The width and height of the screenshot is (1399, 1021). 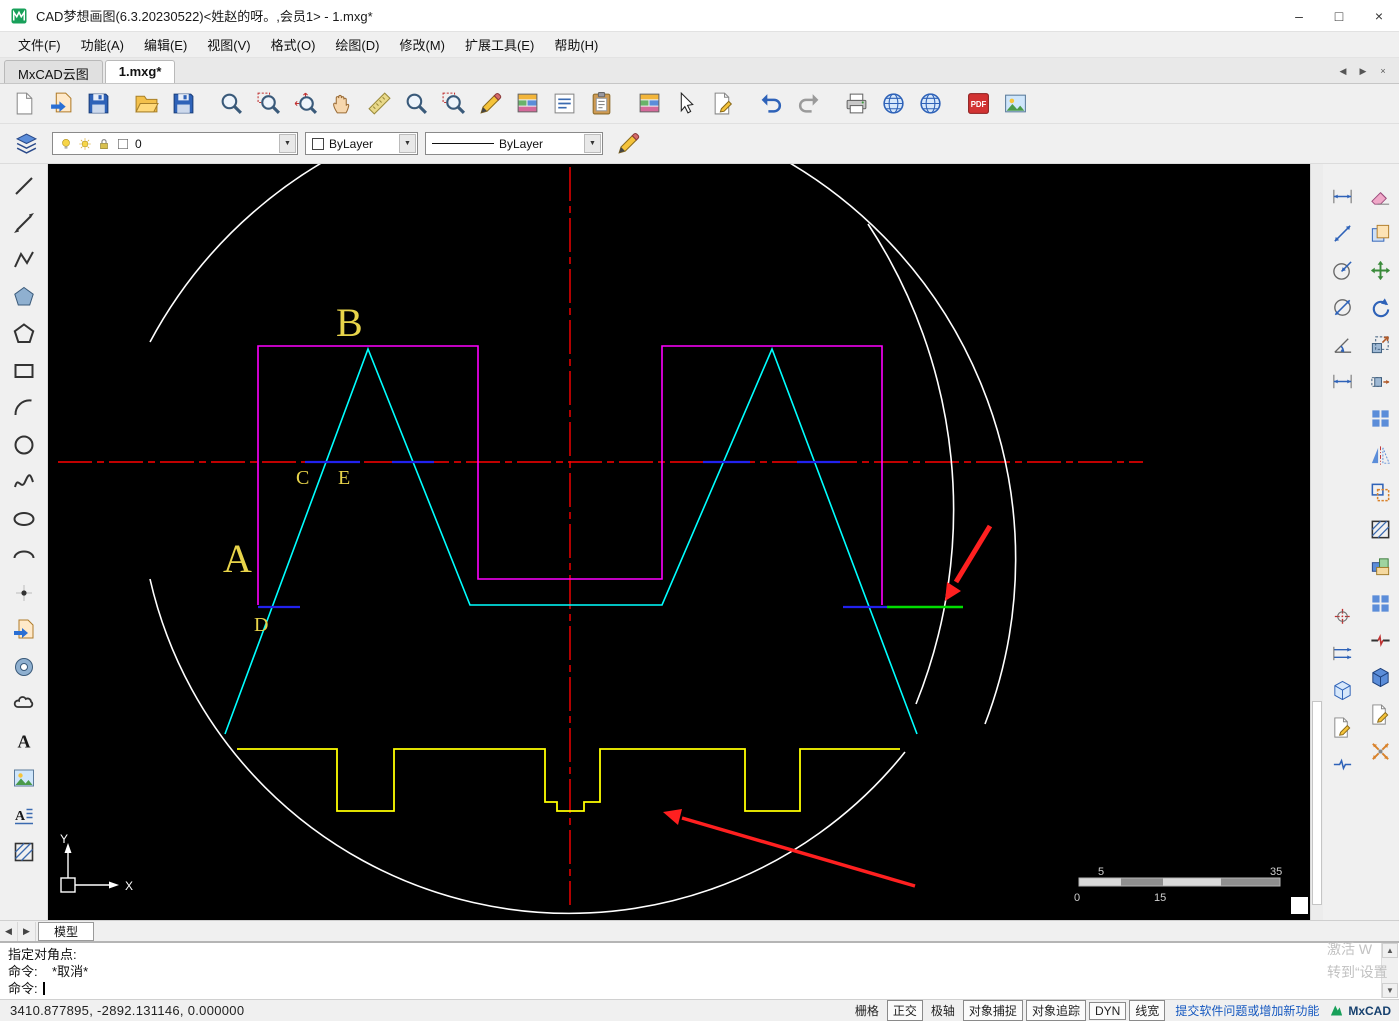 What do you see at coordinates (1380, 640) in the screenshot?
I see `break-button` at bounding box center [1380, 640].